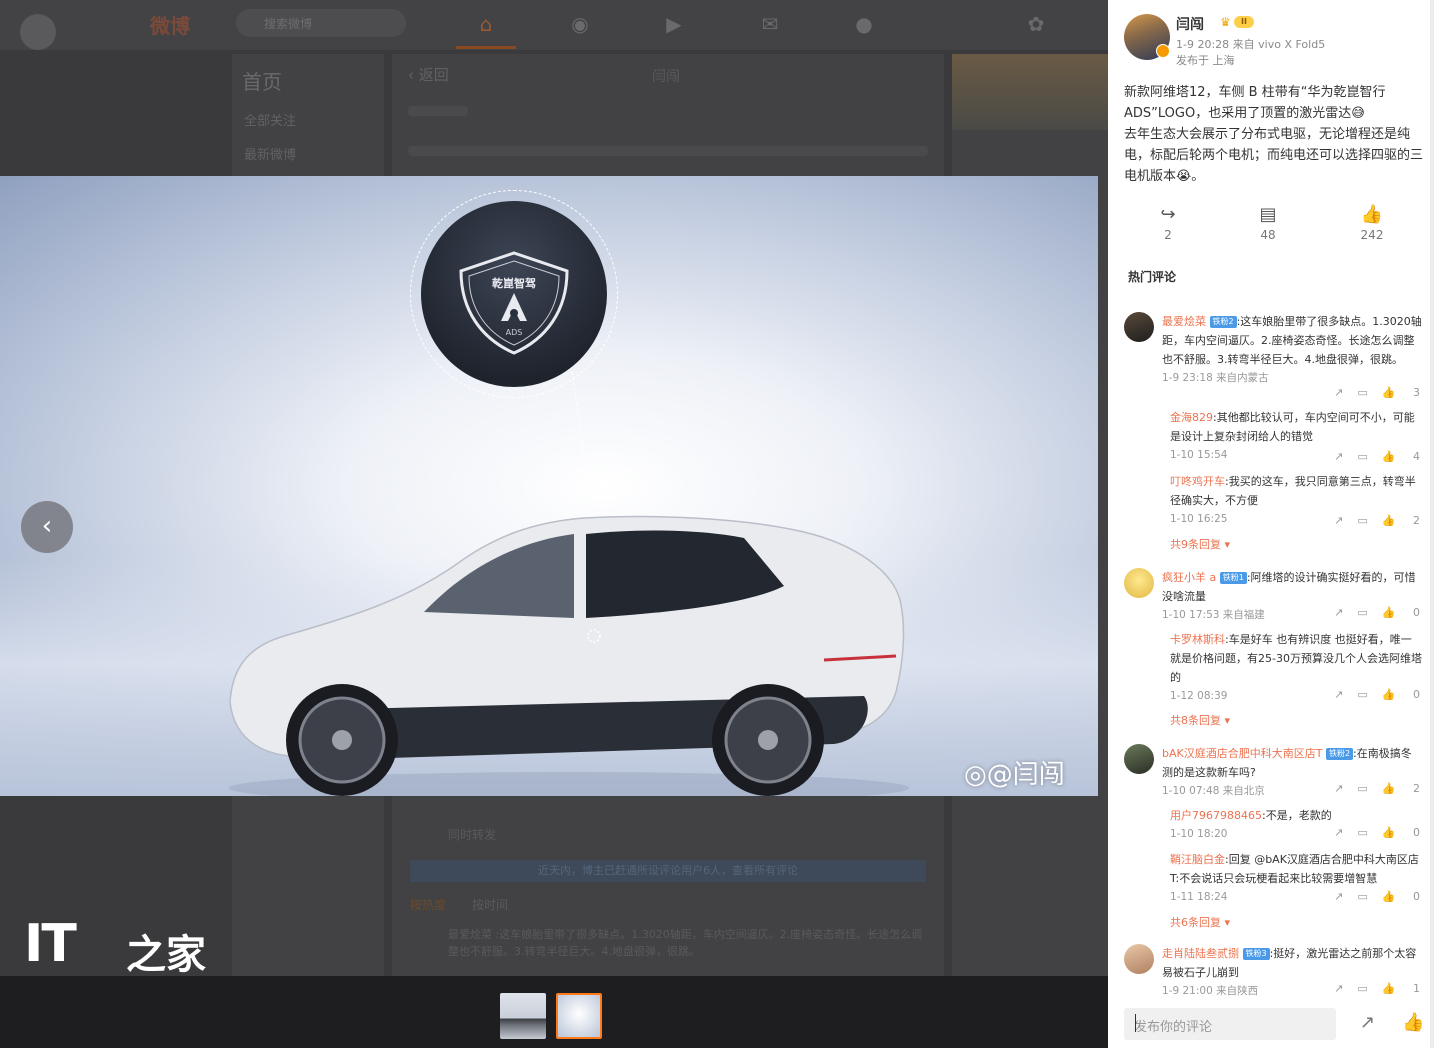 This screenshot has width=1434, height=1048. I want to click on comment-button: ▤ 48, so click(1268, 223).